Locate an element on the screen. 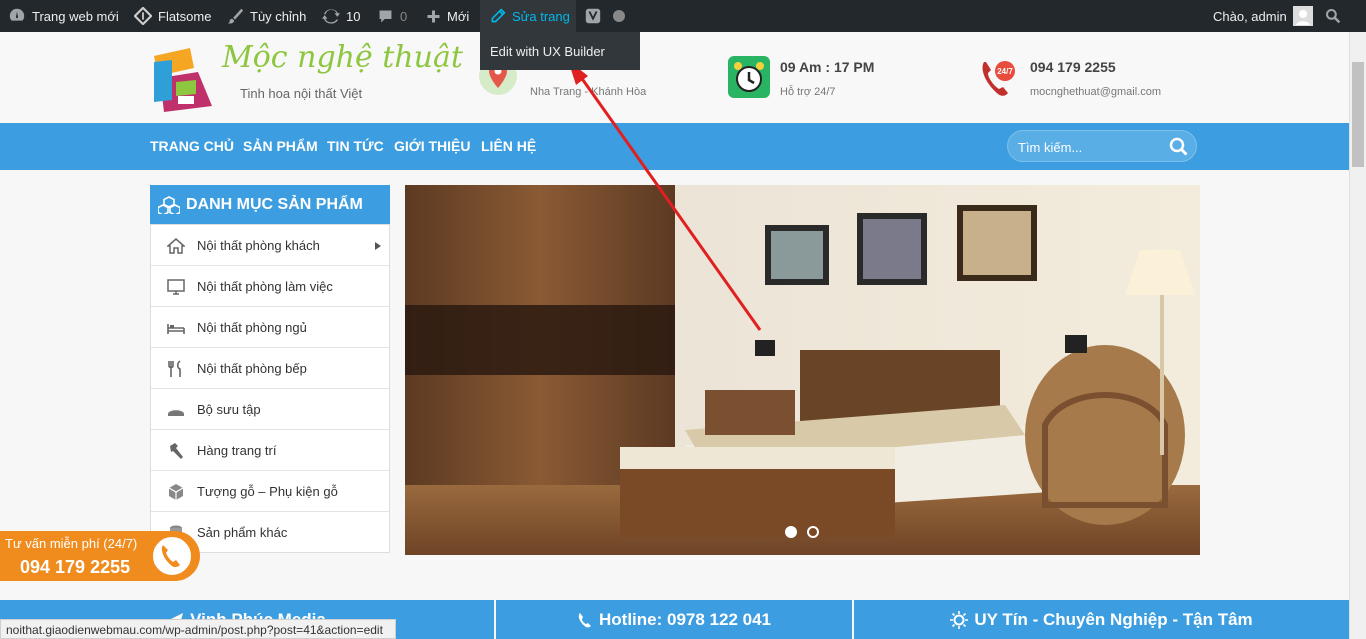 This screenshot has width=1366, height=639. status-dot-icon is located at coordinates (619, 16).